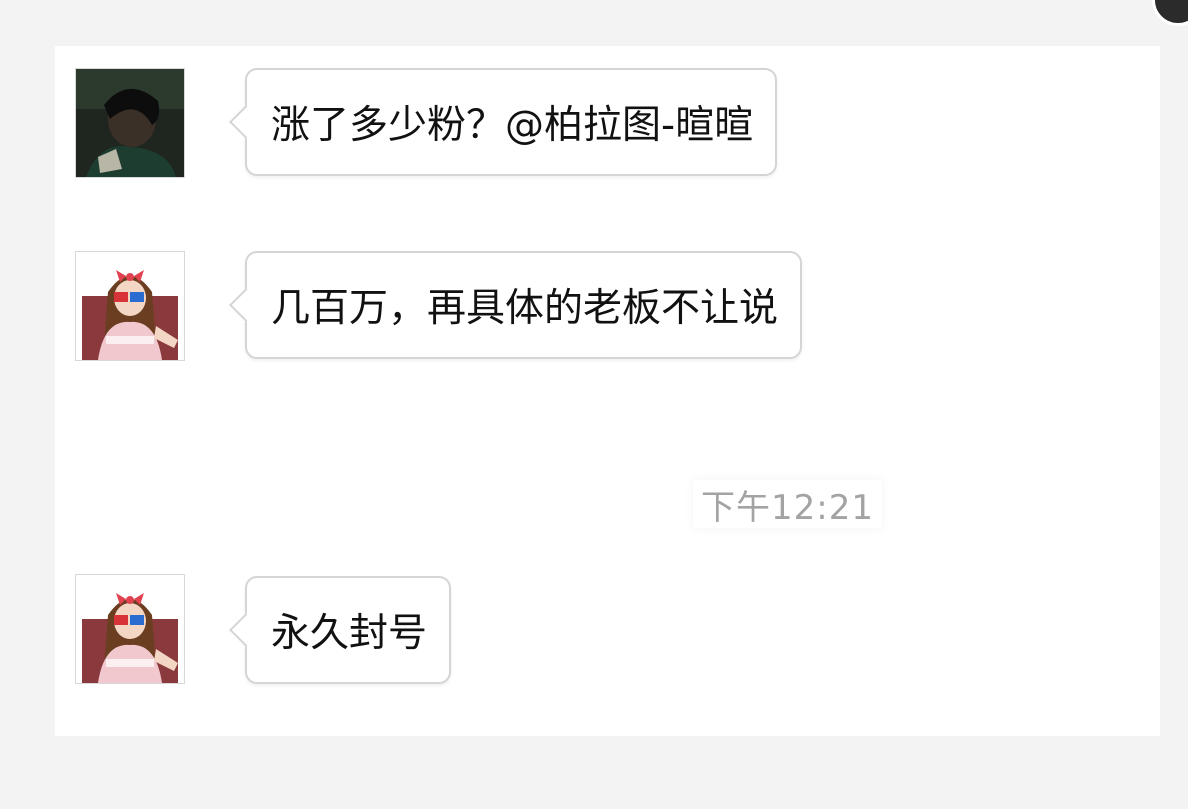  I want to click on message-text: 几百万，再具体的老板不让说, so click(525, 308).